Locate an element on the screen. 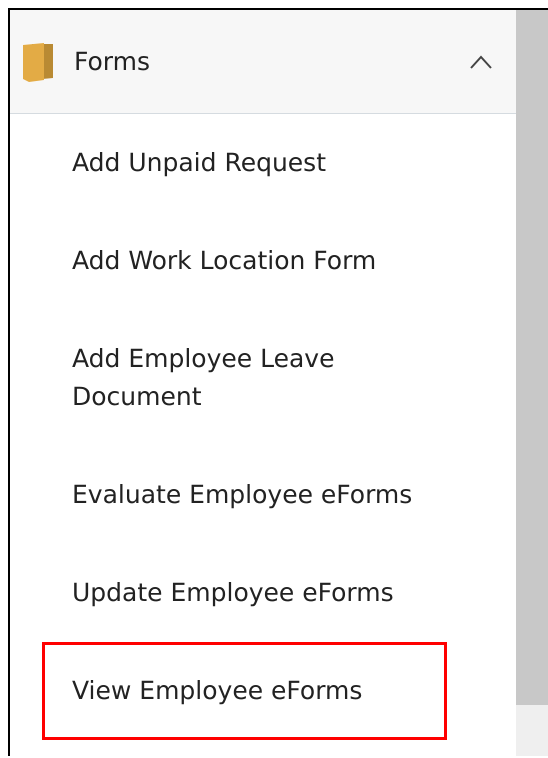  chevron-icon is located at coordinates (481, 61).